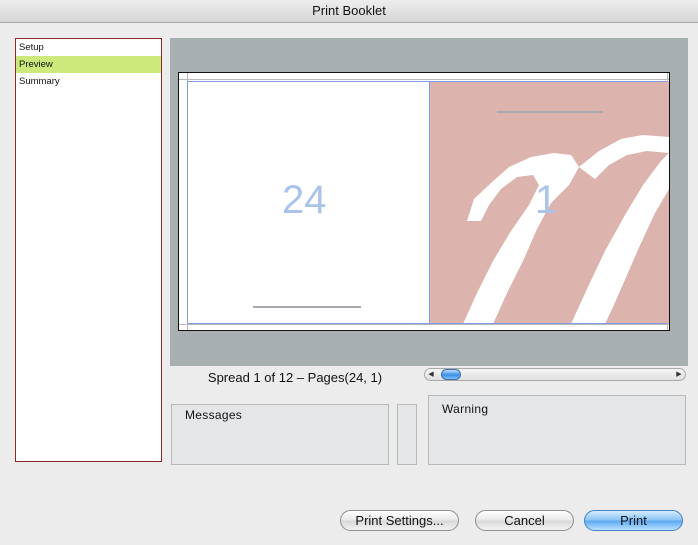  I want to click on right-page-number: 1, so click(546, 200).